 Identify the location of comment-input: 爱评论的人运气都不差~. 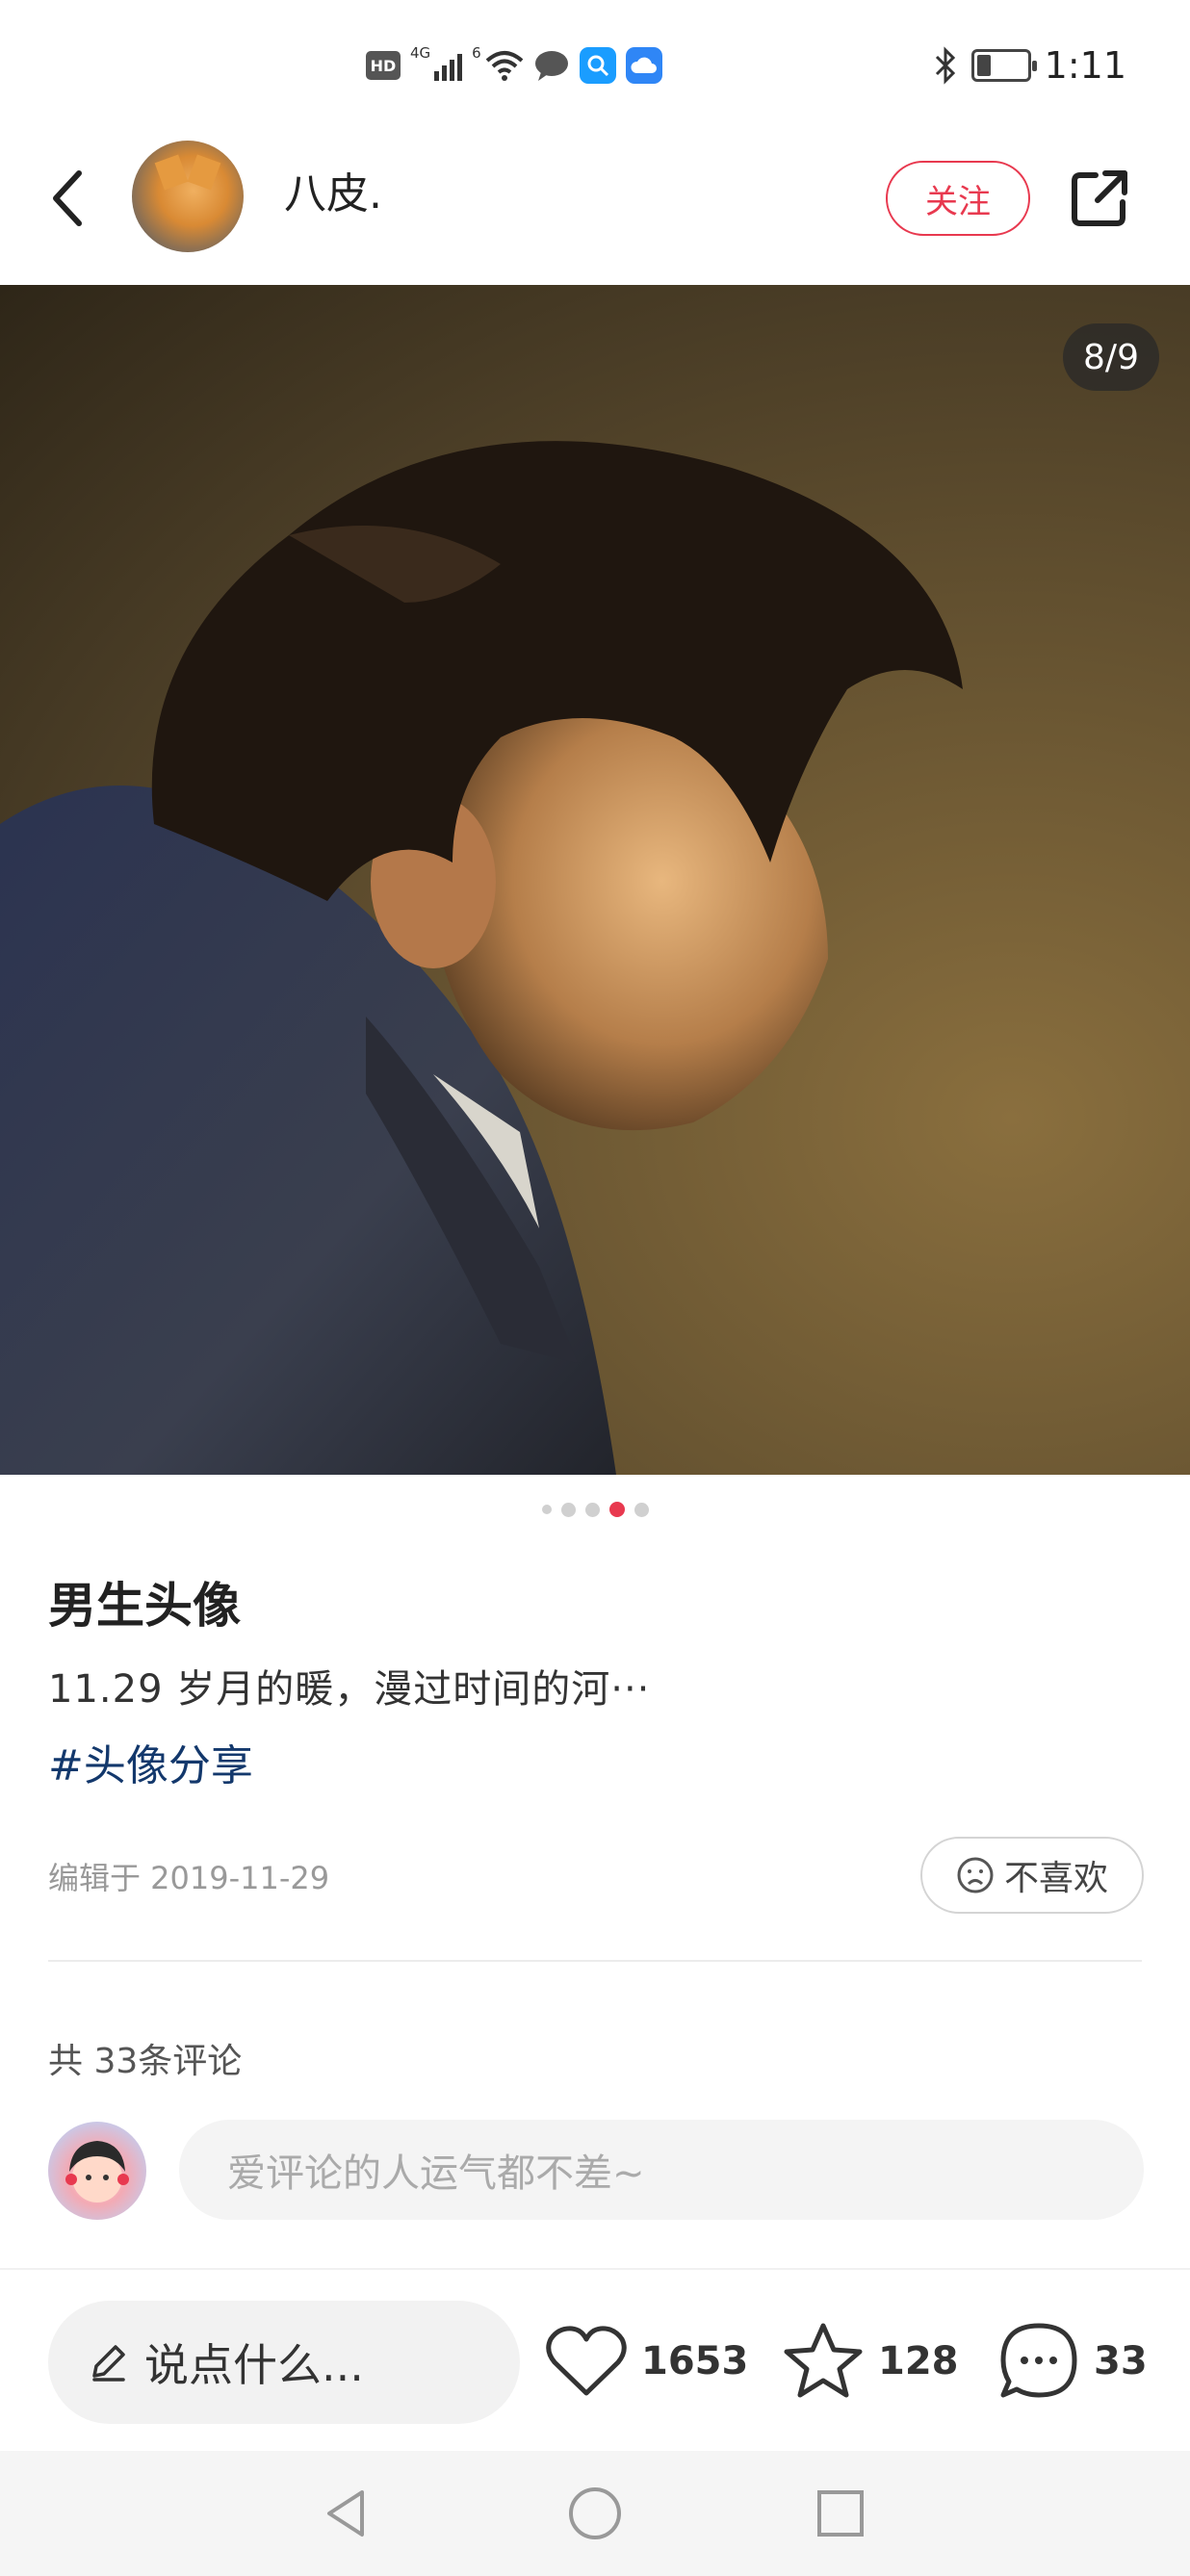
(662, 2170).